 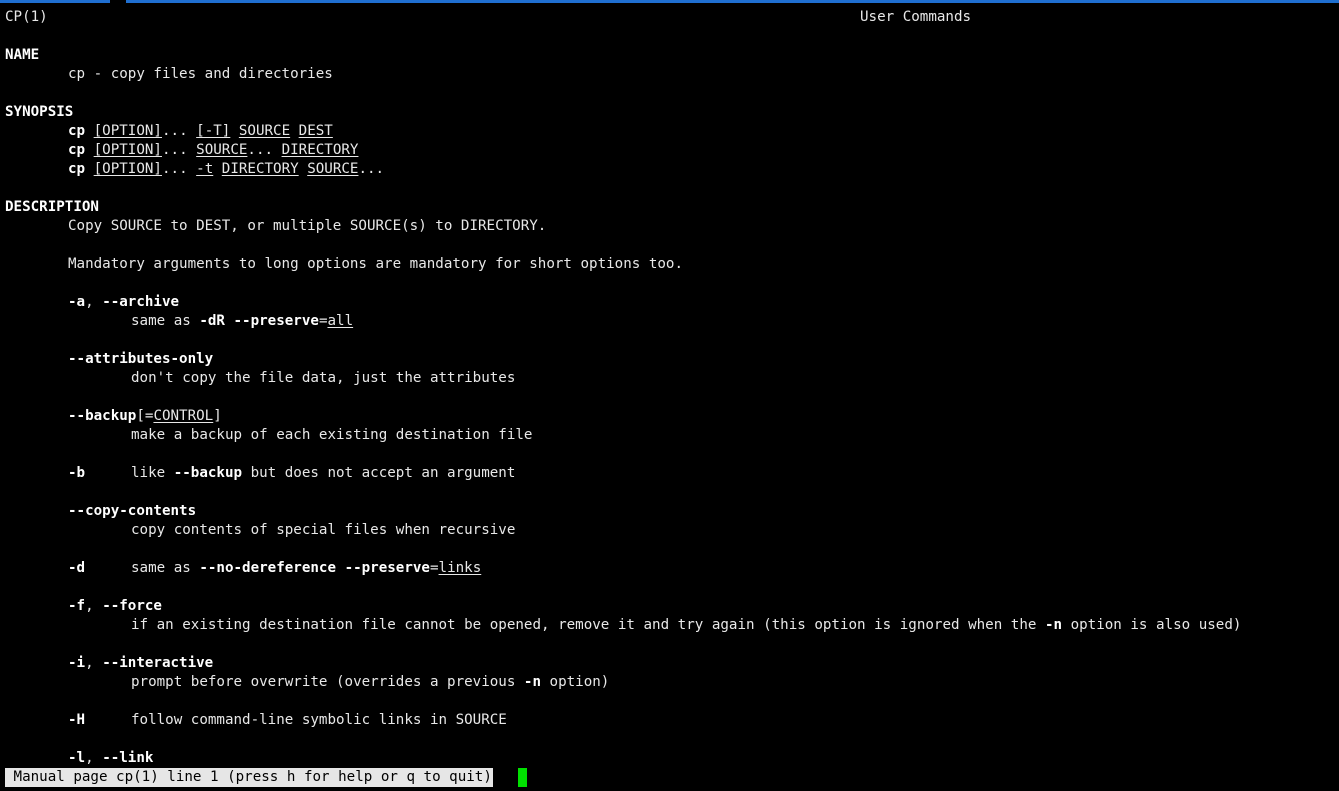 I want to click on synopsis-line: cp [OPTION]... SOURCE... DIRECTORY, so click(x=213, y=150).